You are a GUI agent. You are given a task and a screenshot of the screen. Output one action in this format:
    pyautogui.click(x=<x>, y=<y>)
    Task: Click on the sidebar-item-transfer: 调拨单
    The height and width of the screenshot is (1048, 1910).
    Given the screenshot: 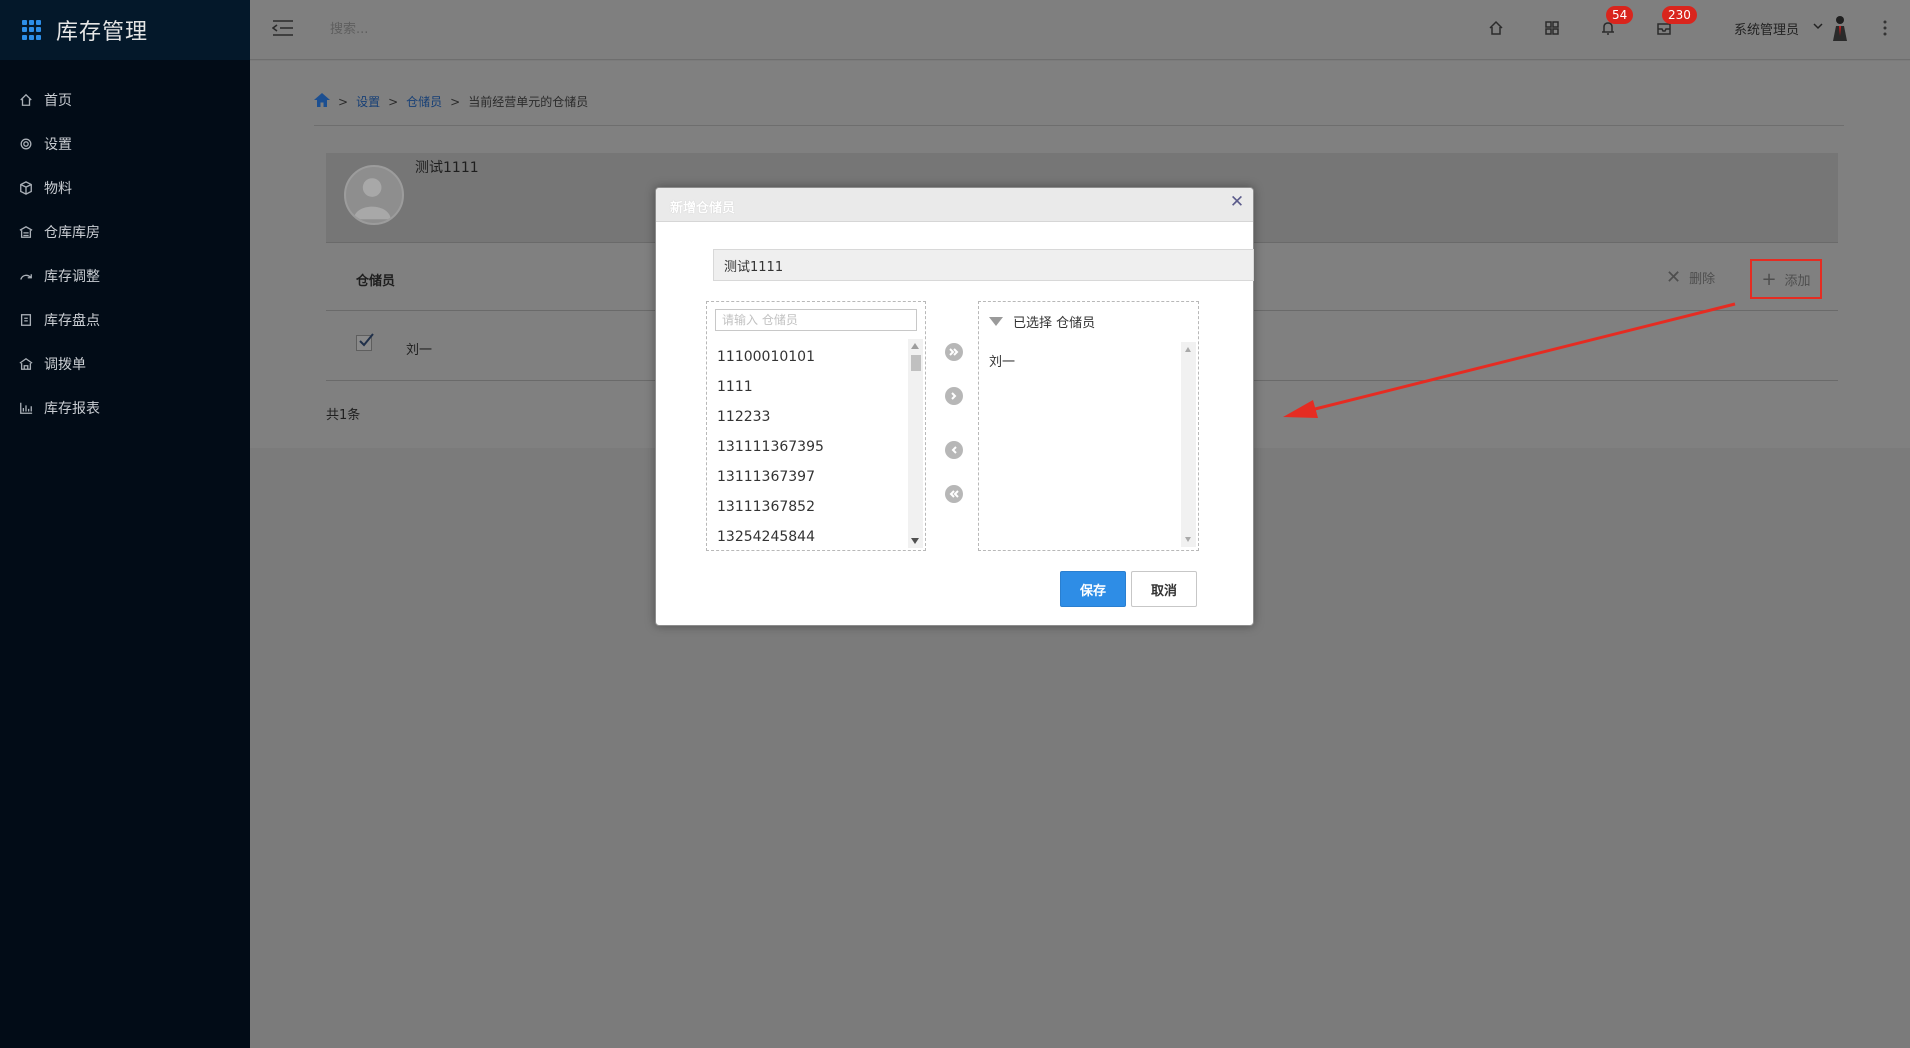 What is the action you would take?
    pyautogui.click(x=125, y=364)
    